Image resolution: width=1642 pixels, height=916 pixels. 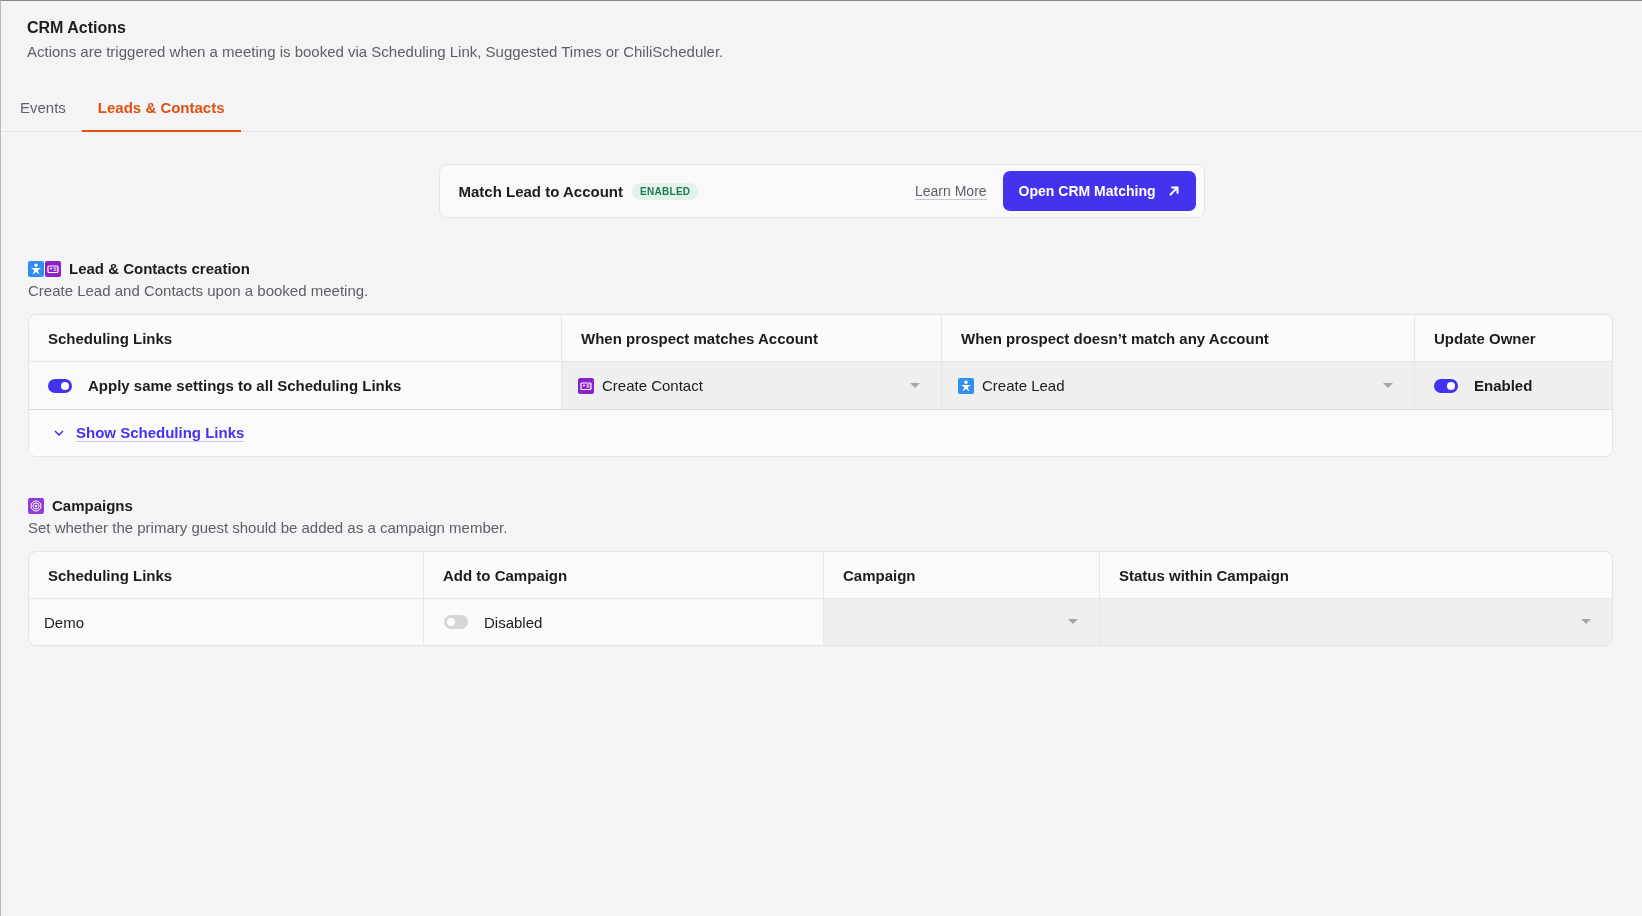 What do you see at coordinates (951, 191) in the screenshot?
I see `learn-more-link: Learn More` at bounding box center [951, 191].